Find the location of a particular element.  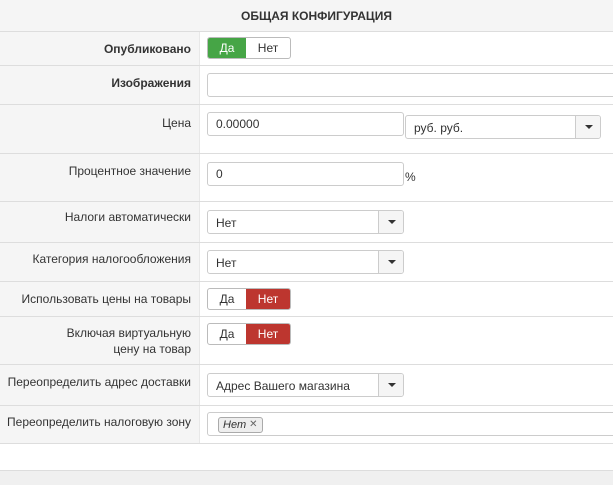

override-shipping-select-value: Адрес Вашего магазина is located at coordinates (283, 386).